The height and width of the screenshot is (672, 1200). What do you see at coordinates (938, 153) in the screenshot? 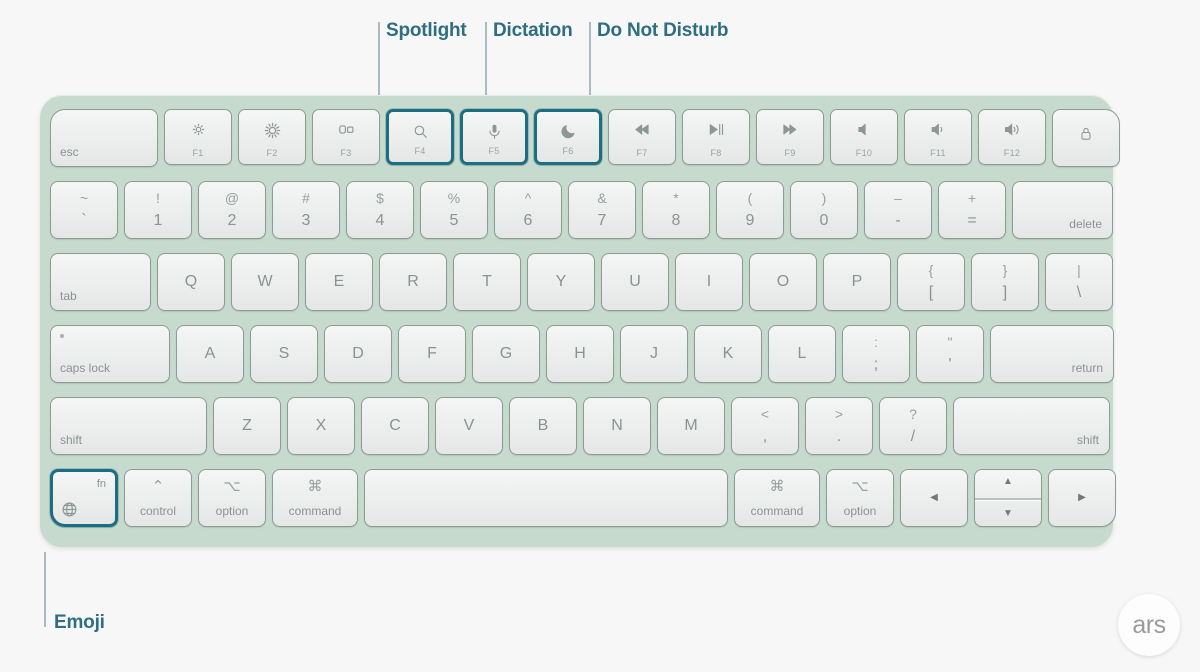
I see `key-f11-fn-label: F11` at bounding box center [938, 153].